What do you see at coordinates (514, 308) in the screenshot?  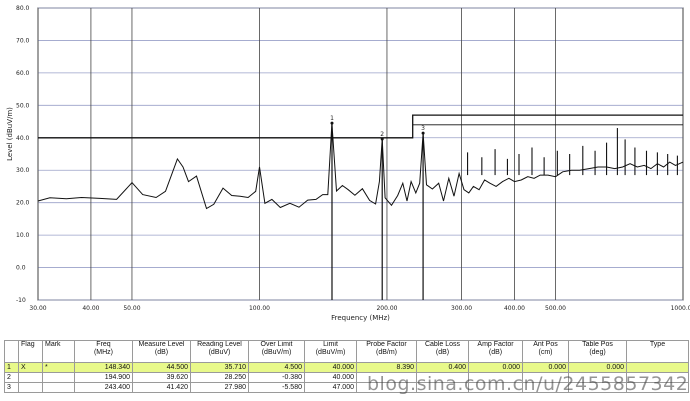 I see `x-tick-label: 400.00` at bounding box center [514, 308].